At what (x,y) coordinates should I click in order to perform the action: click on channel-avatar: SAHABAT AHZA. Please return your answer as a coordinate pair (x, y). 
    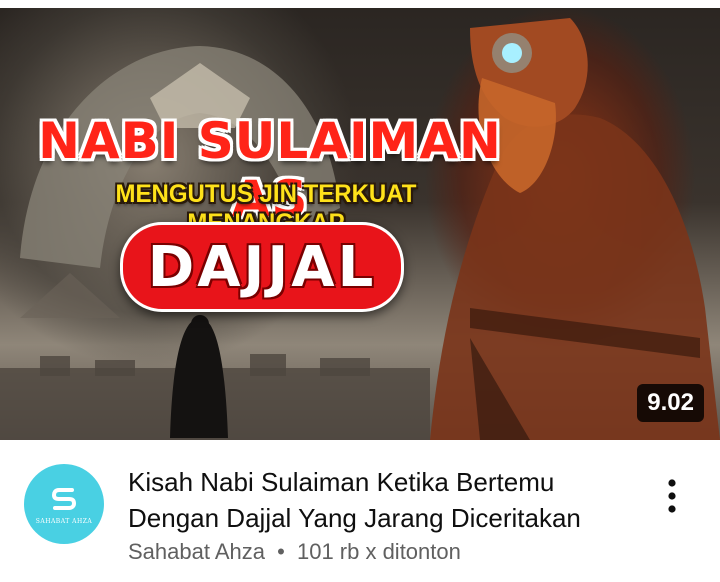
    Looking at the image, I should click on (64, 504).